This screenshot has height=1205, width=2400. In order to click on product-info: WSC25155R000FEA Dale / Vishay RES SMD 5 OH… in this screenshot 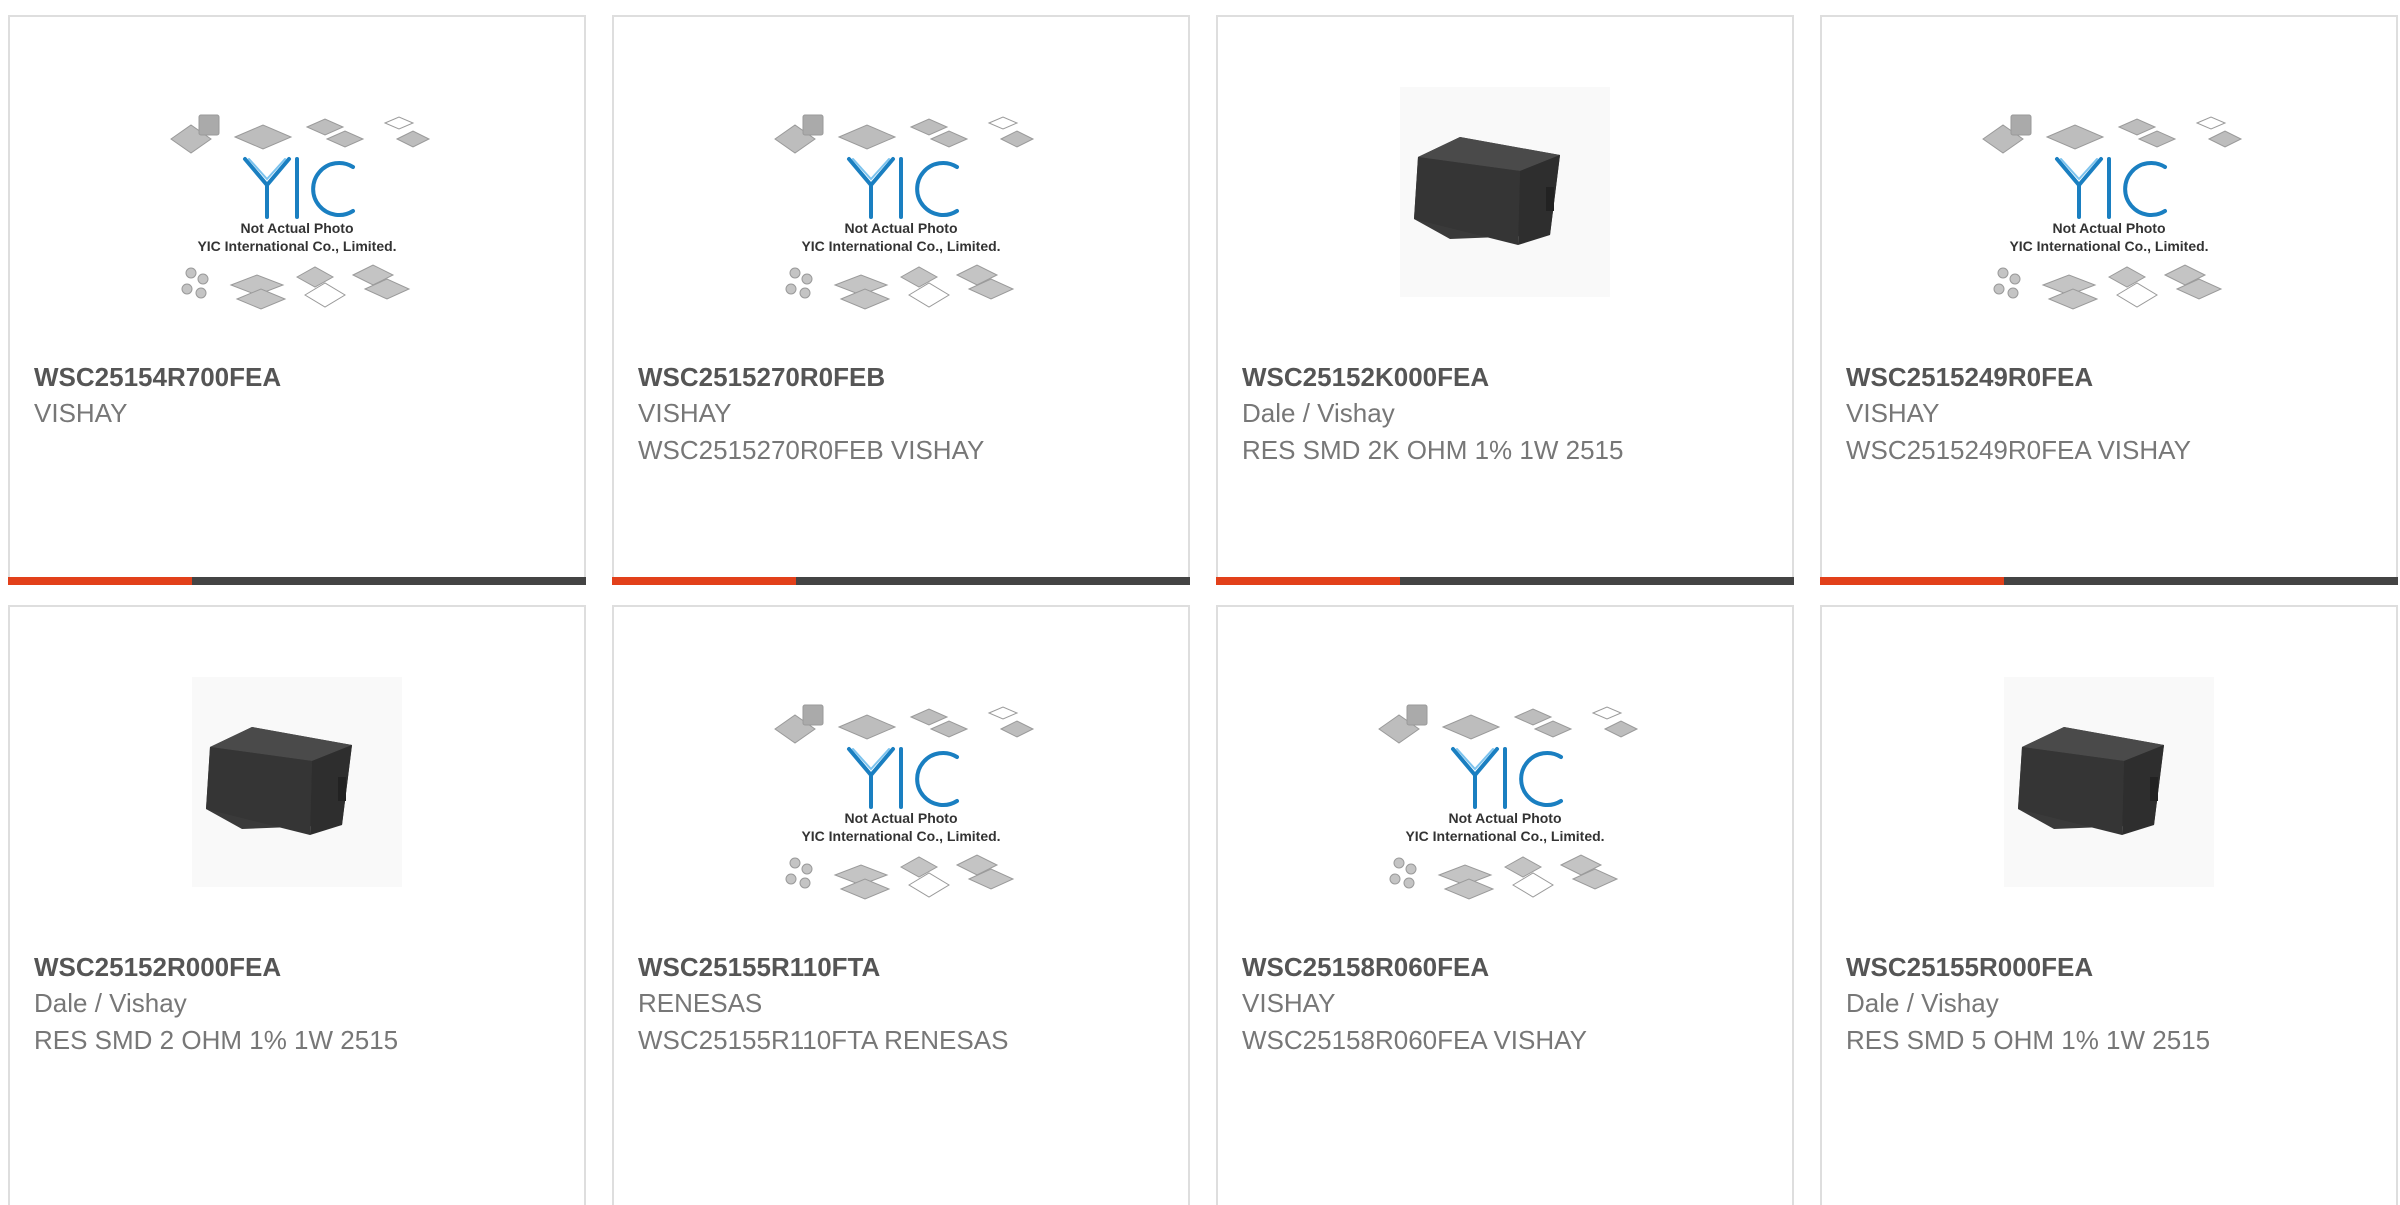, I will do `click(2116, 1004)`.